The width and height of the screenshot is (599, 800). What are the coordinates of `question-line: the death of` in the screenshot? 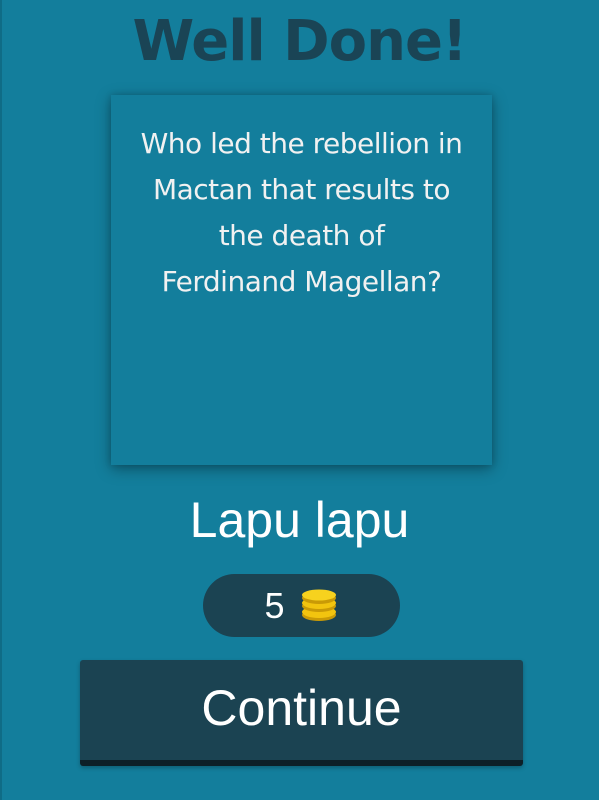 It's located at (301, 235).